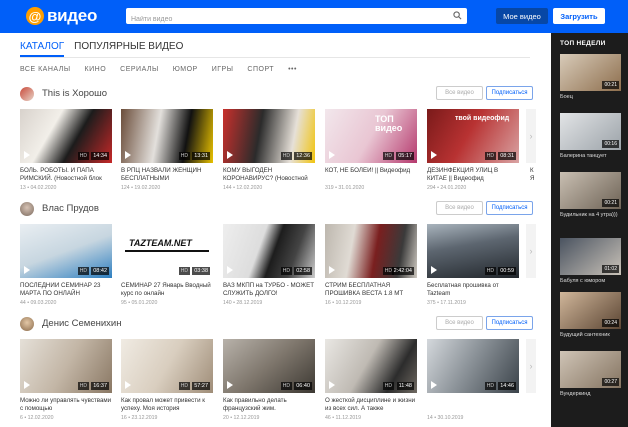 The width and height of the screenshot is (628, 427). Describe the element at coordinates (303, 386) in the screenshot. I see `duration-badge: 06:40` at that location.